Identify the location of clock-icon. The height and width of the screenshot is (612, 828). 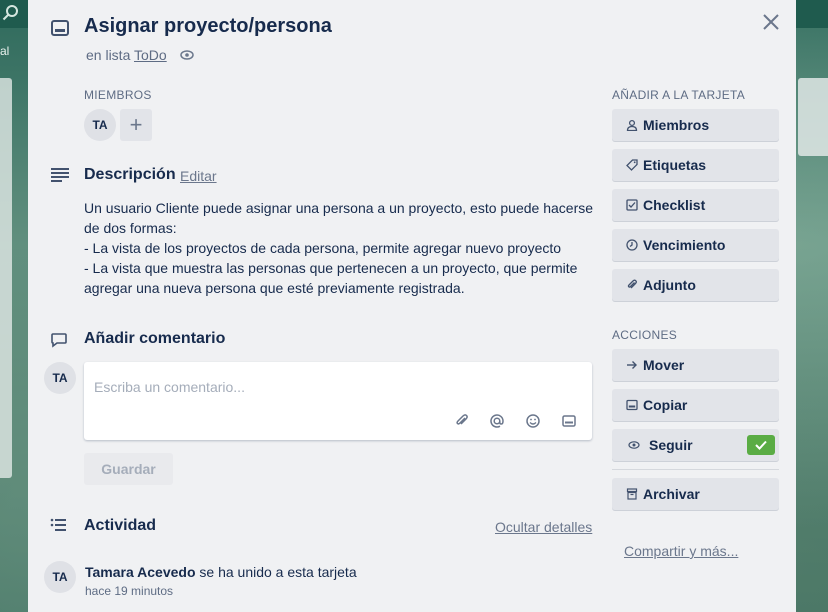
(632, 245).